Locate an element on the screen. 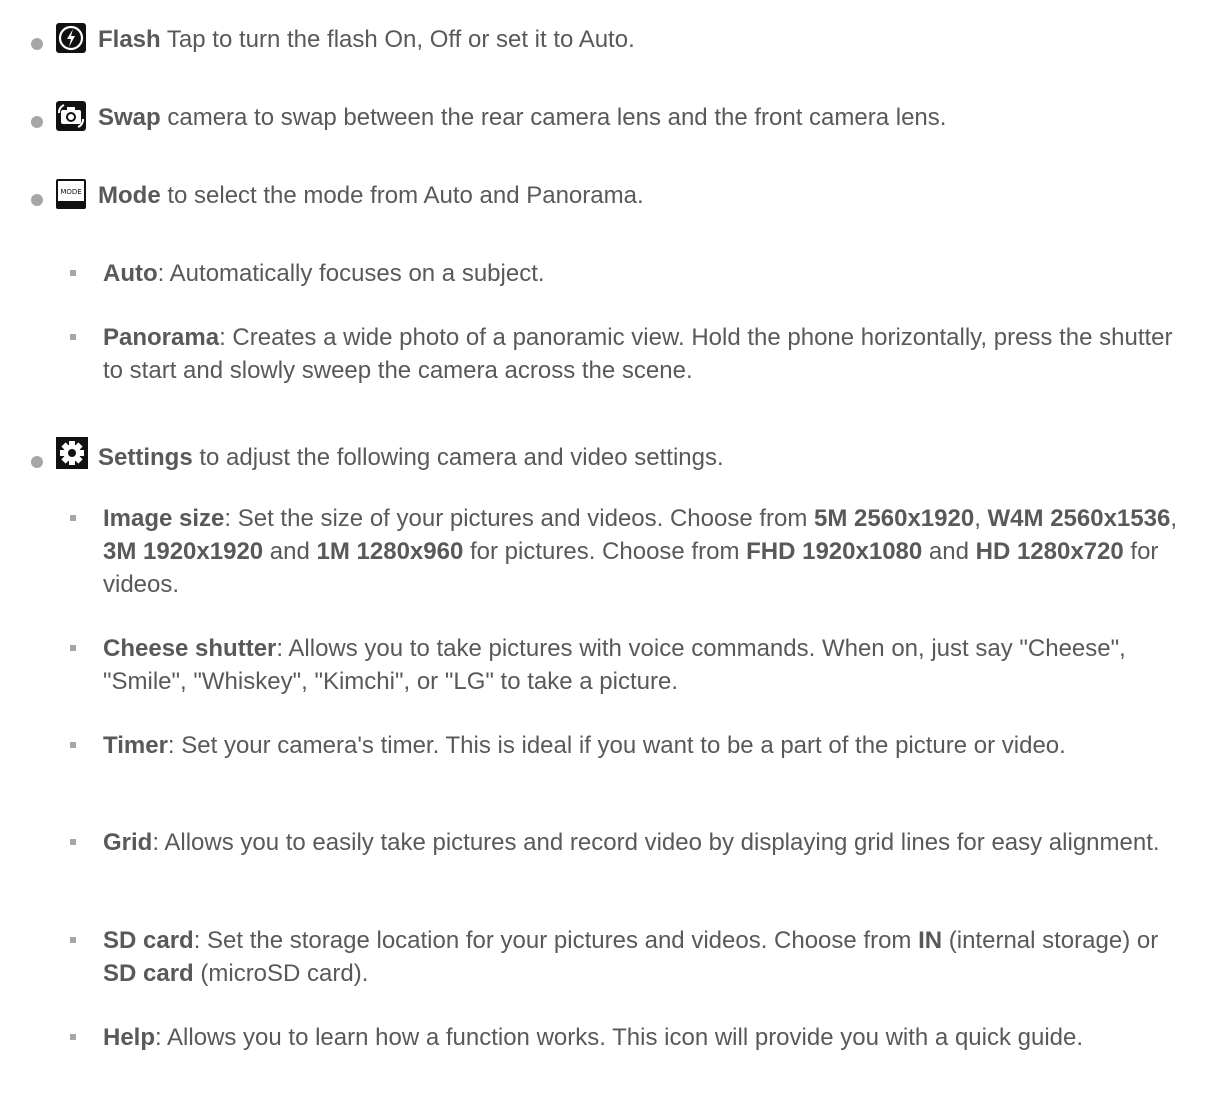 The image size is (1207, 1101). mode-icon-label: MODE is located at coordinates (70, 192).